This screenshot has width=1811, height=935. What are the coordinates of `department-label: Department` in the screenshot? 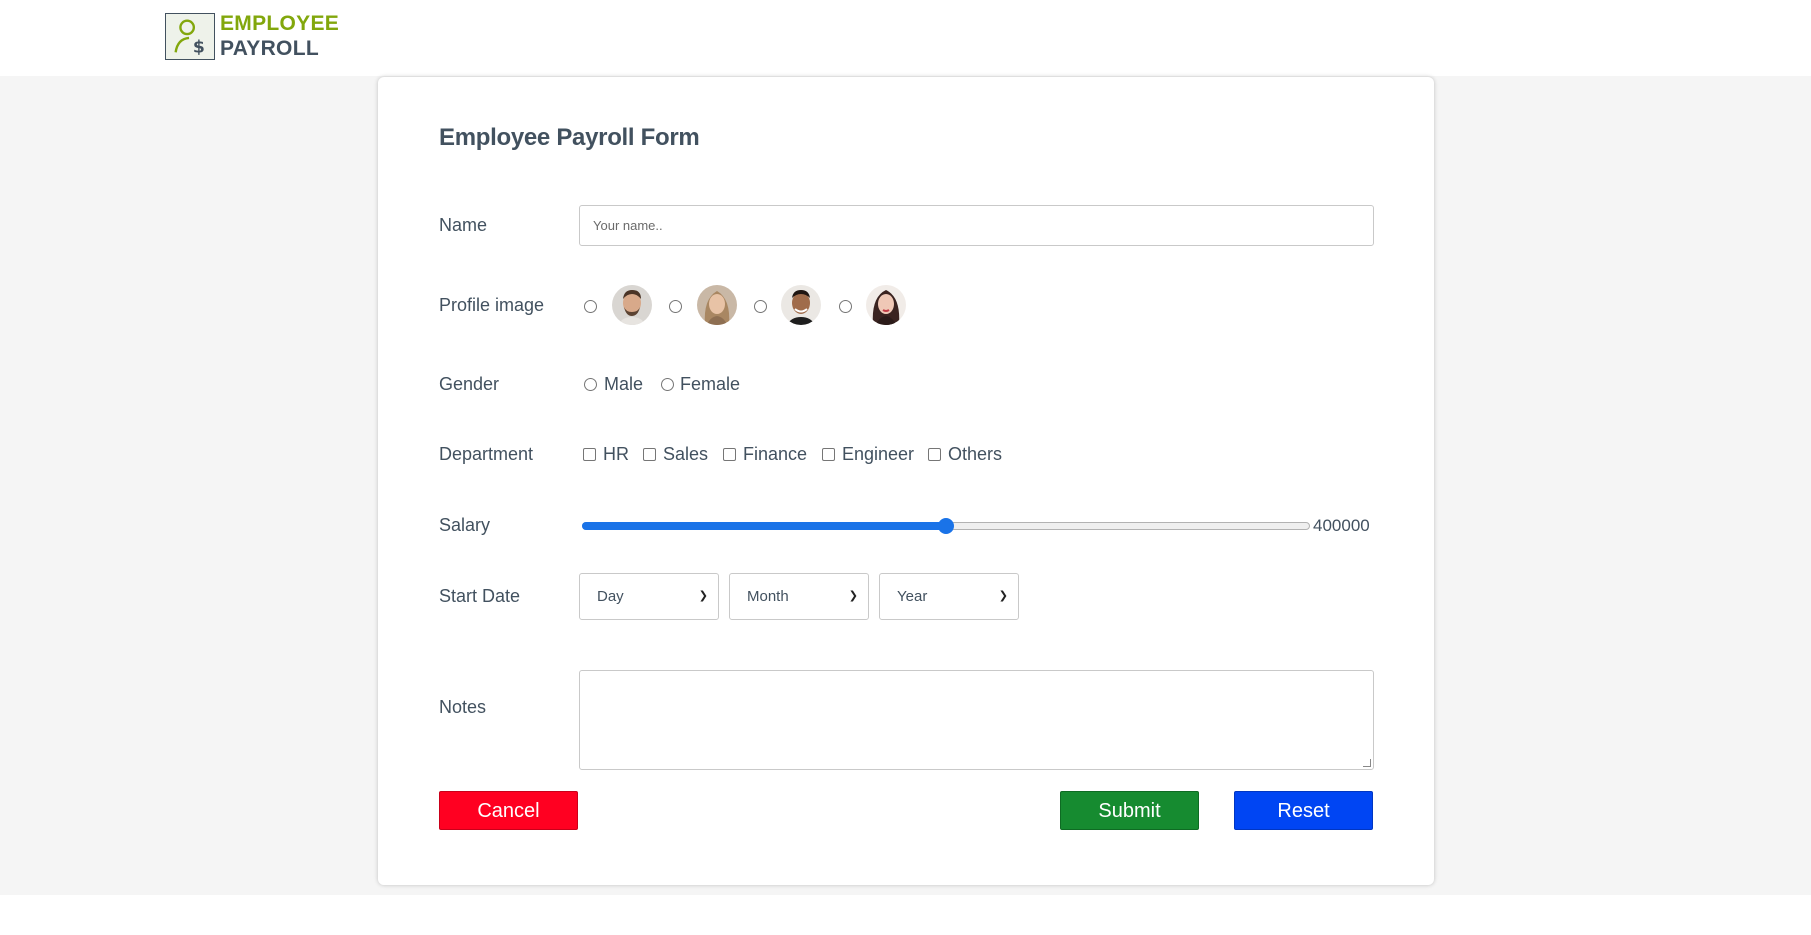 It's located at (486, 454).